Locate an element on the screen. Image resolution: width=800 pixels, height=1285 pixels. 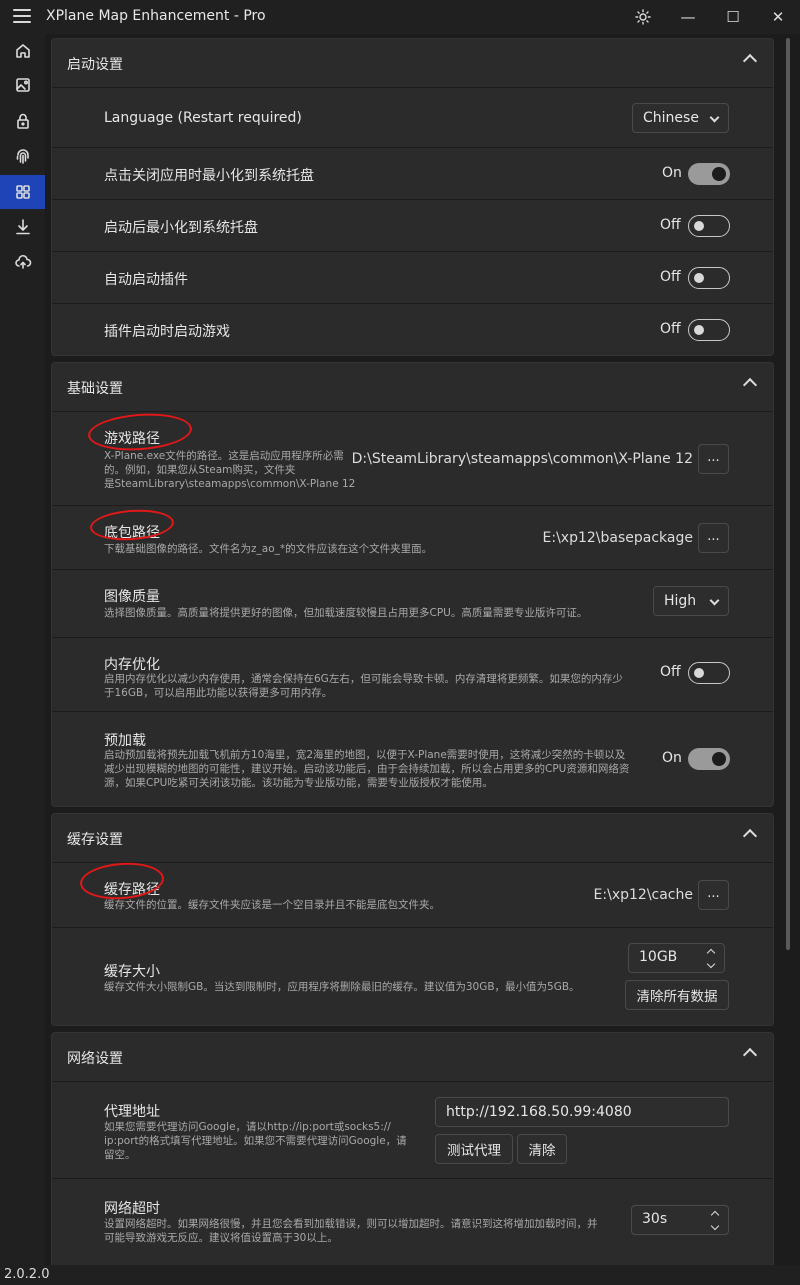
sidebar is located at coordinates (22, 649).